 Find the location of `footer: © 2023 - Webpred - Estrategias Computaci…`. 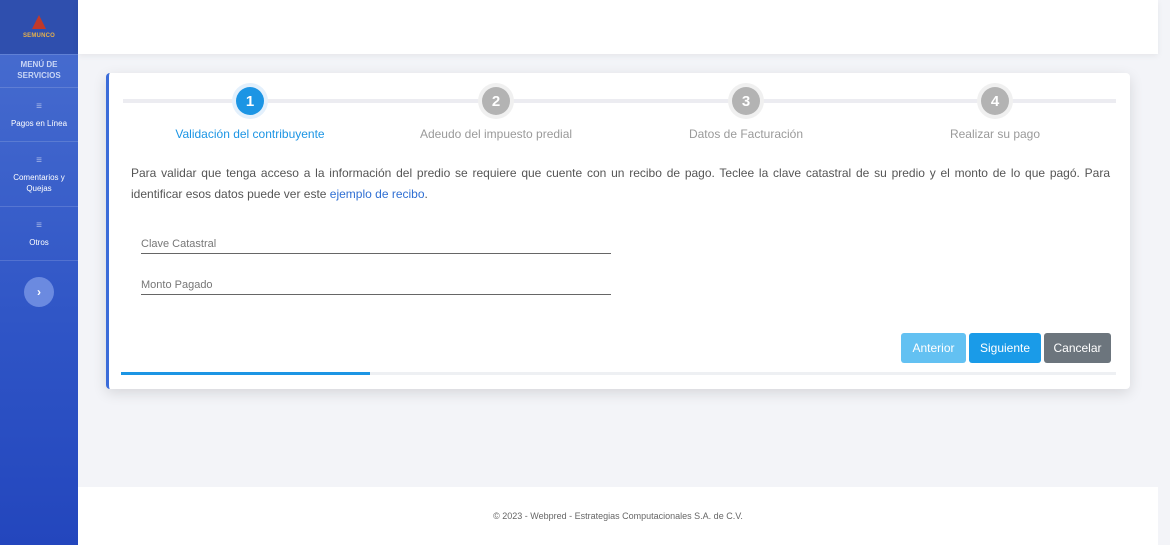

footer: © 2023 - Webpred - Estrategias Computaci… is located at coordinates (618, 516).